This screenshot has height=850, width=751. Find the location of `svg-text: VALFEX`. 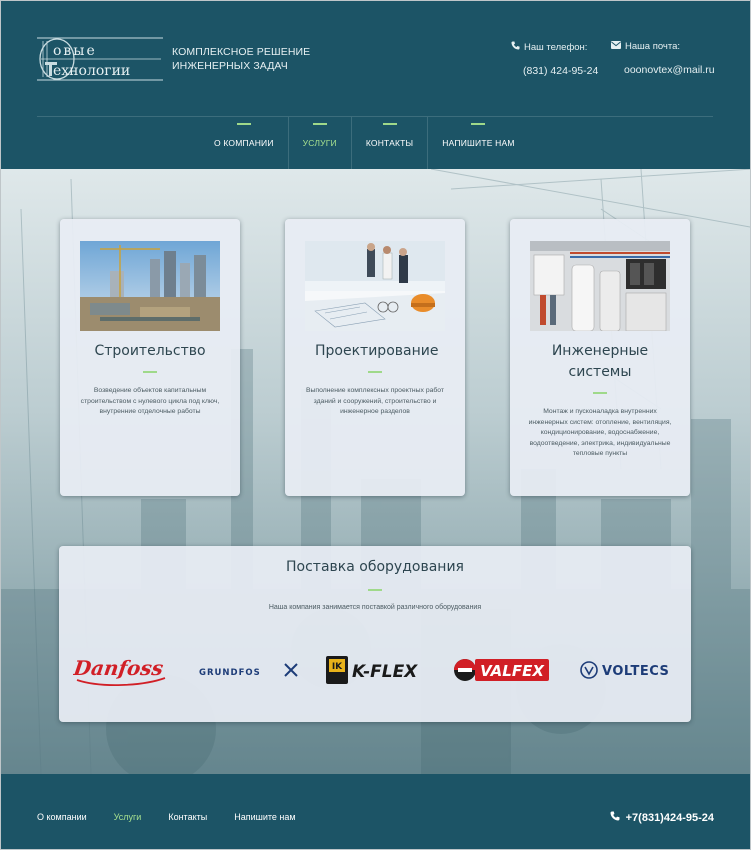

svg-text: VALFEX is located at coordinates (512, 671).